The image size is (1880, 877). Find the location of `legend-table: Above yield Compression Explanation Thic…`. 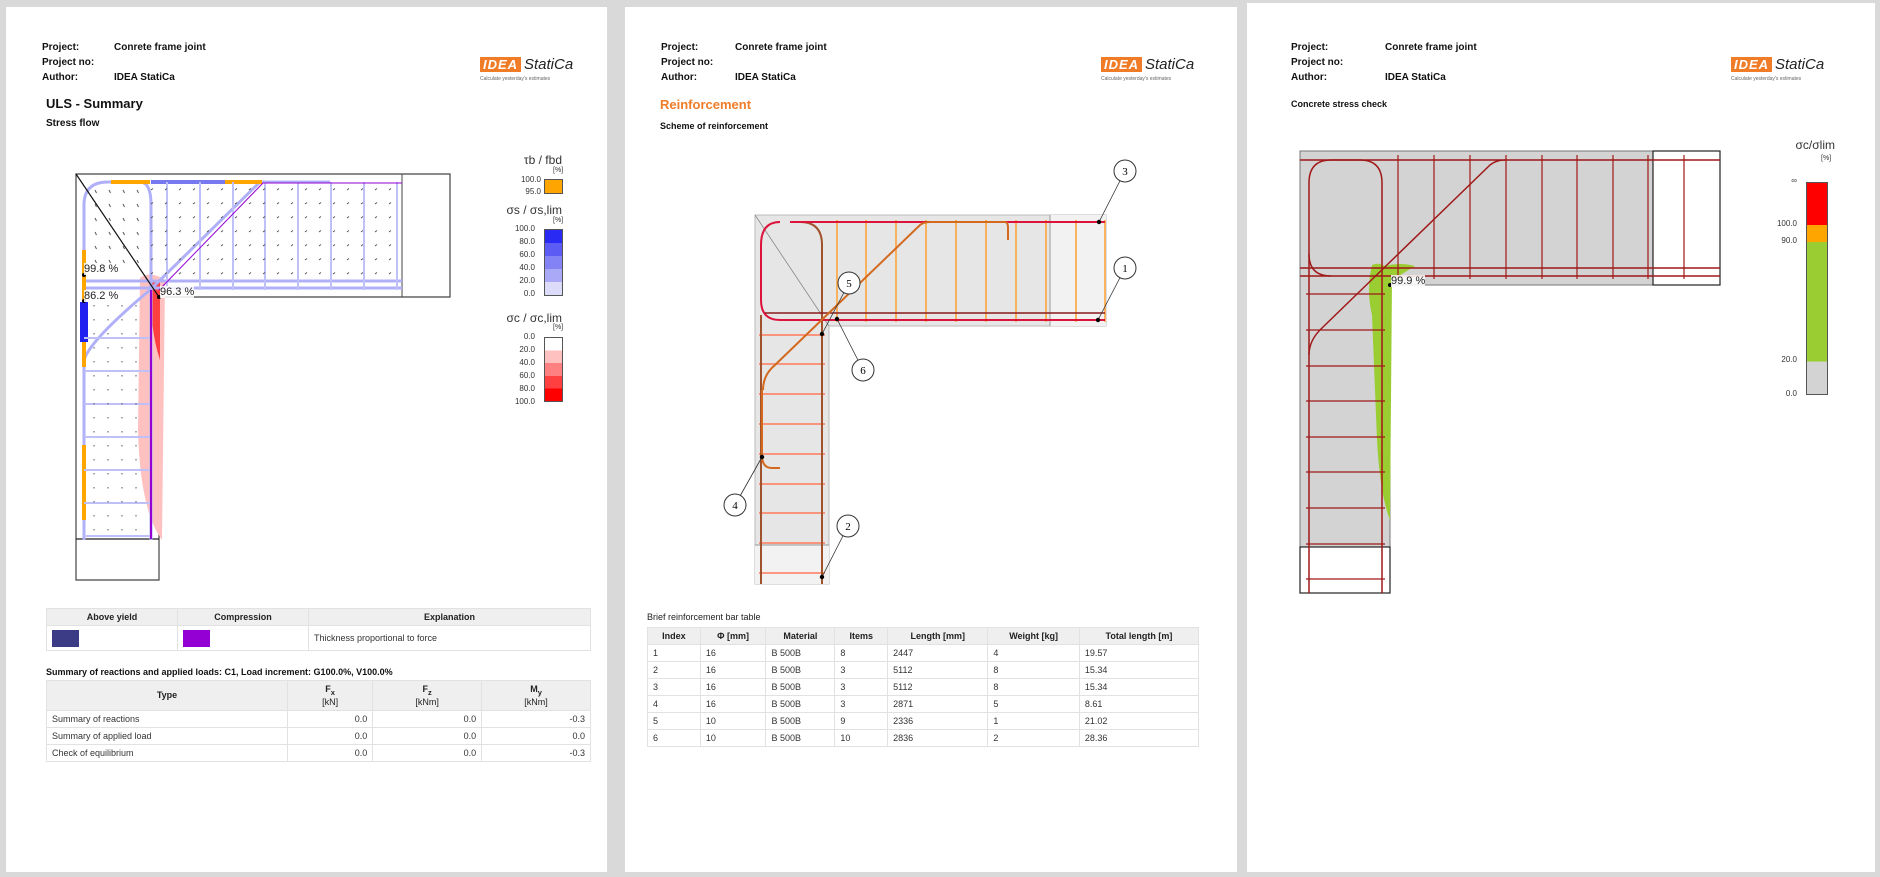

legend-table: Above yield Compression Explanation Thic… is located at coordinates (318, 629).